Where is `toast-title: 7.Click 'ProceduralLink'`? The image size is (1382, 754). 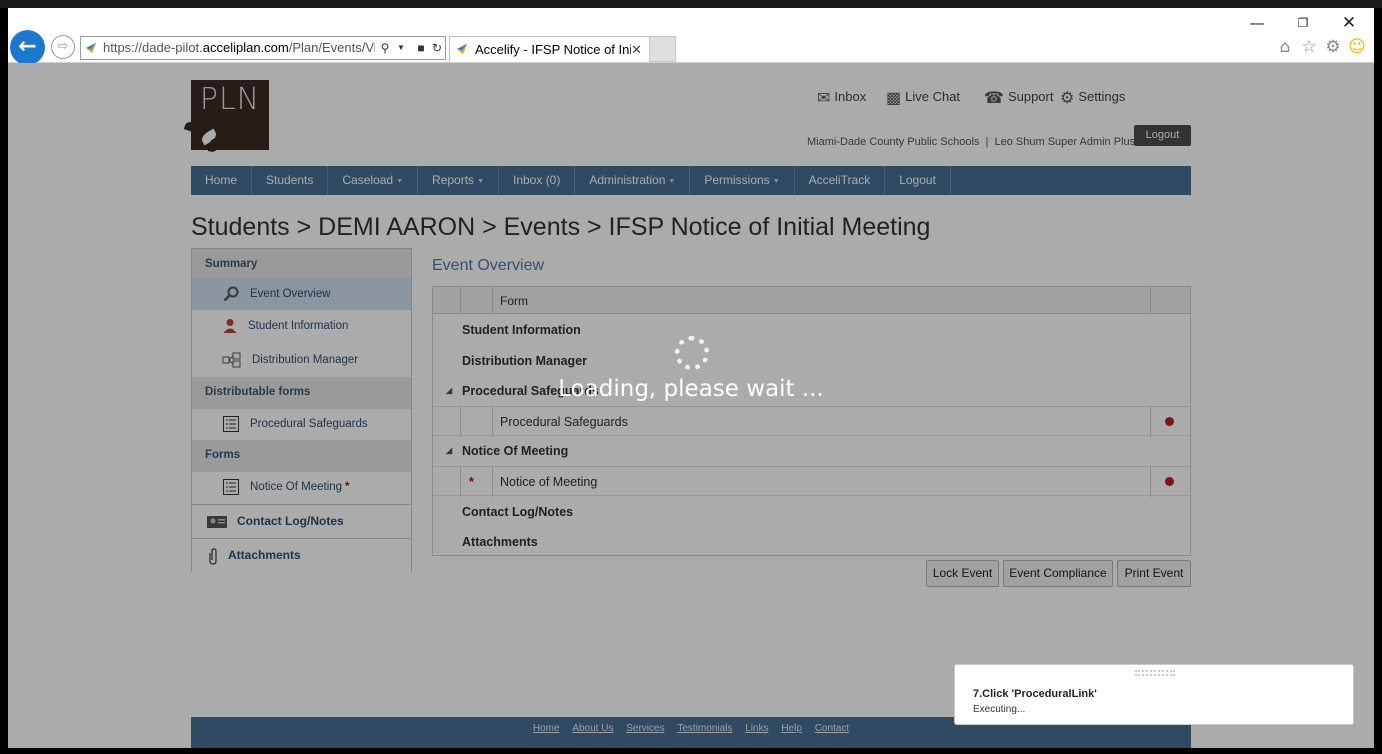
toast-title: 7.Click 'ProceduralLink' is located at coordinates (1035, 694).